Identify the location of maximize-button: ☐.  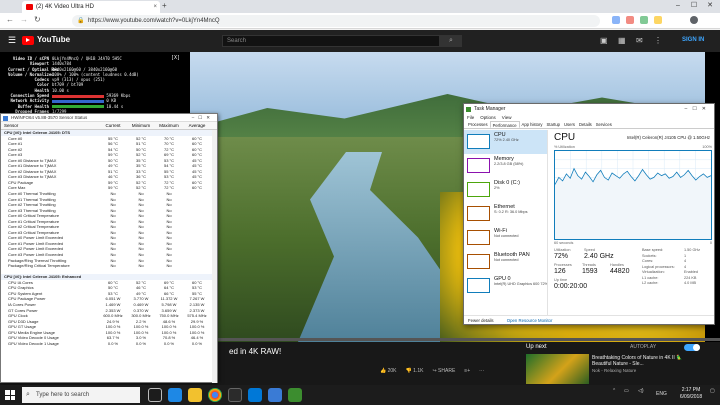
(694, 6).